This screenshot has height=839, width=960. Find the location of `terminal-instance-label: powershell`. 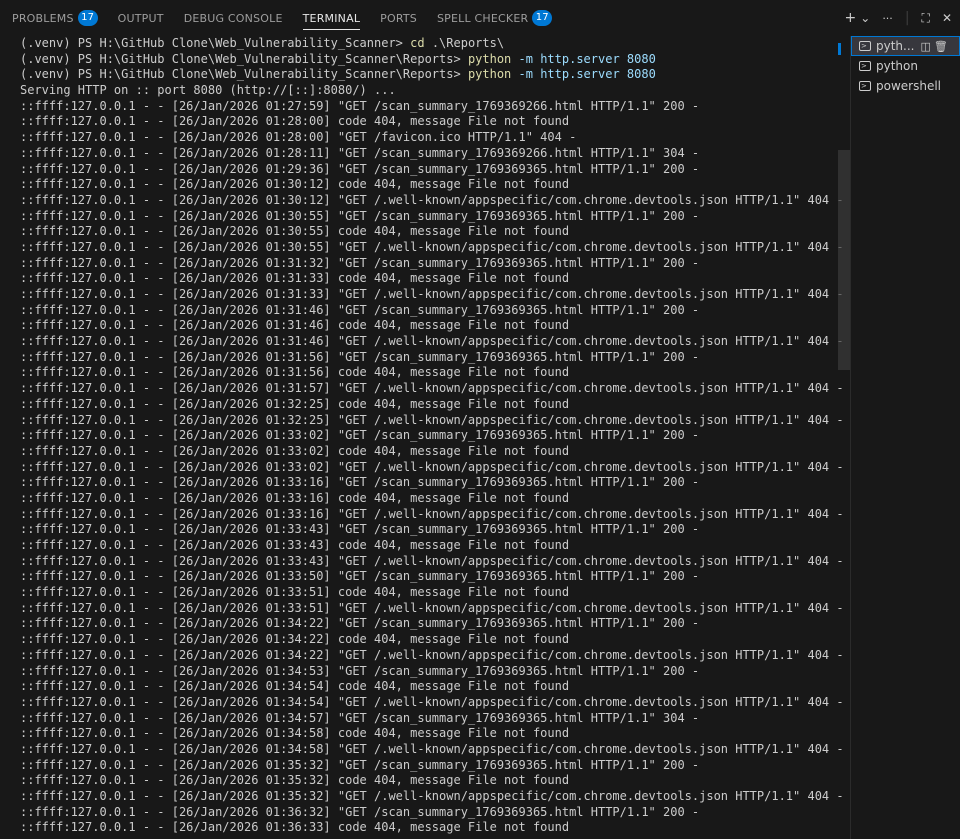

terminal-instance-label: powershell is located at coordinates (908, 86).